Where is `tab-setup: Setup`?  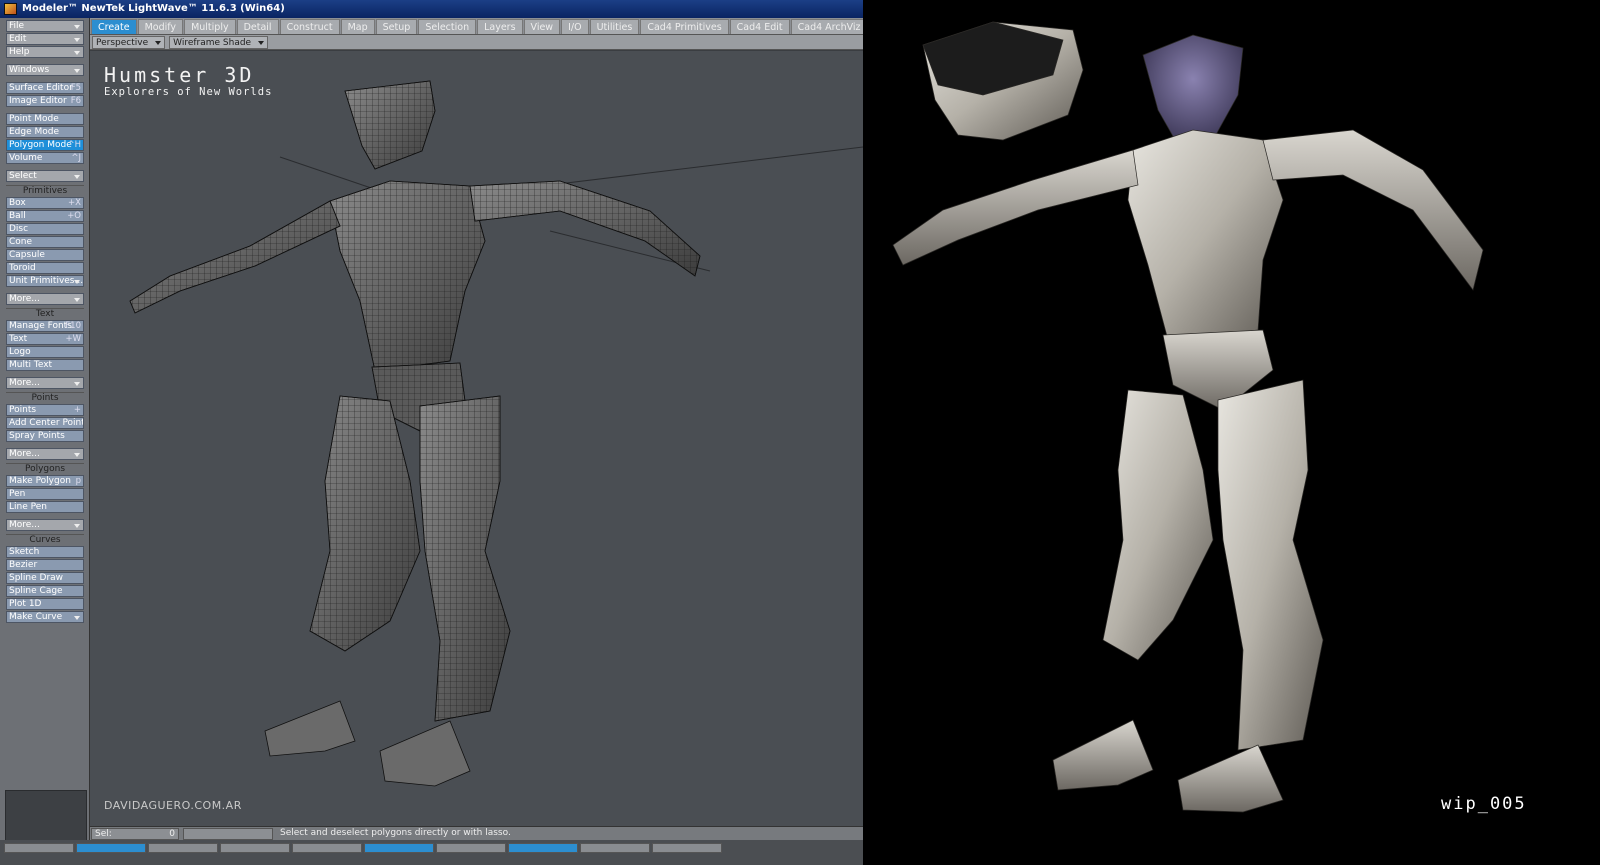 tab-setup: Setup is located at coordinates (396, 26).